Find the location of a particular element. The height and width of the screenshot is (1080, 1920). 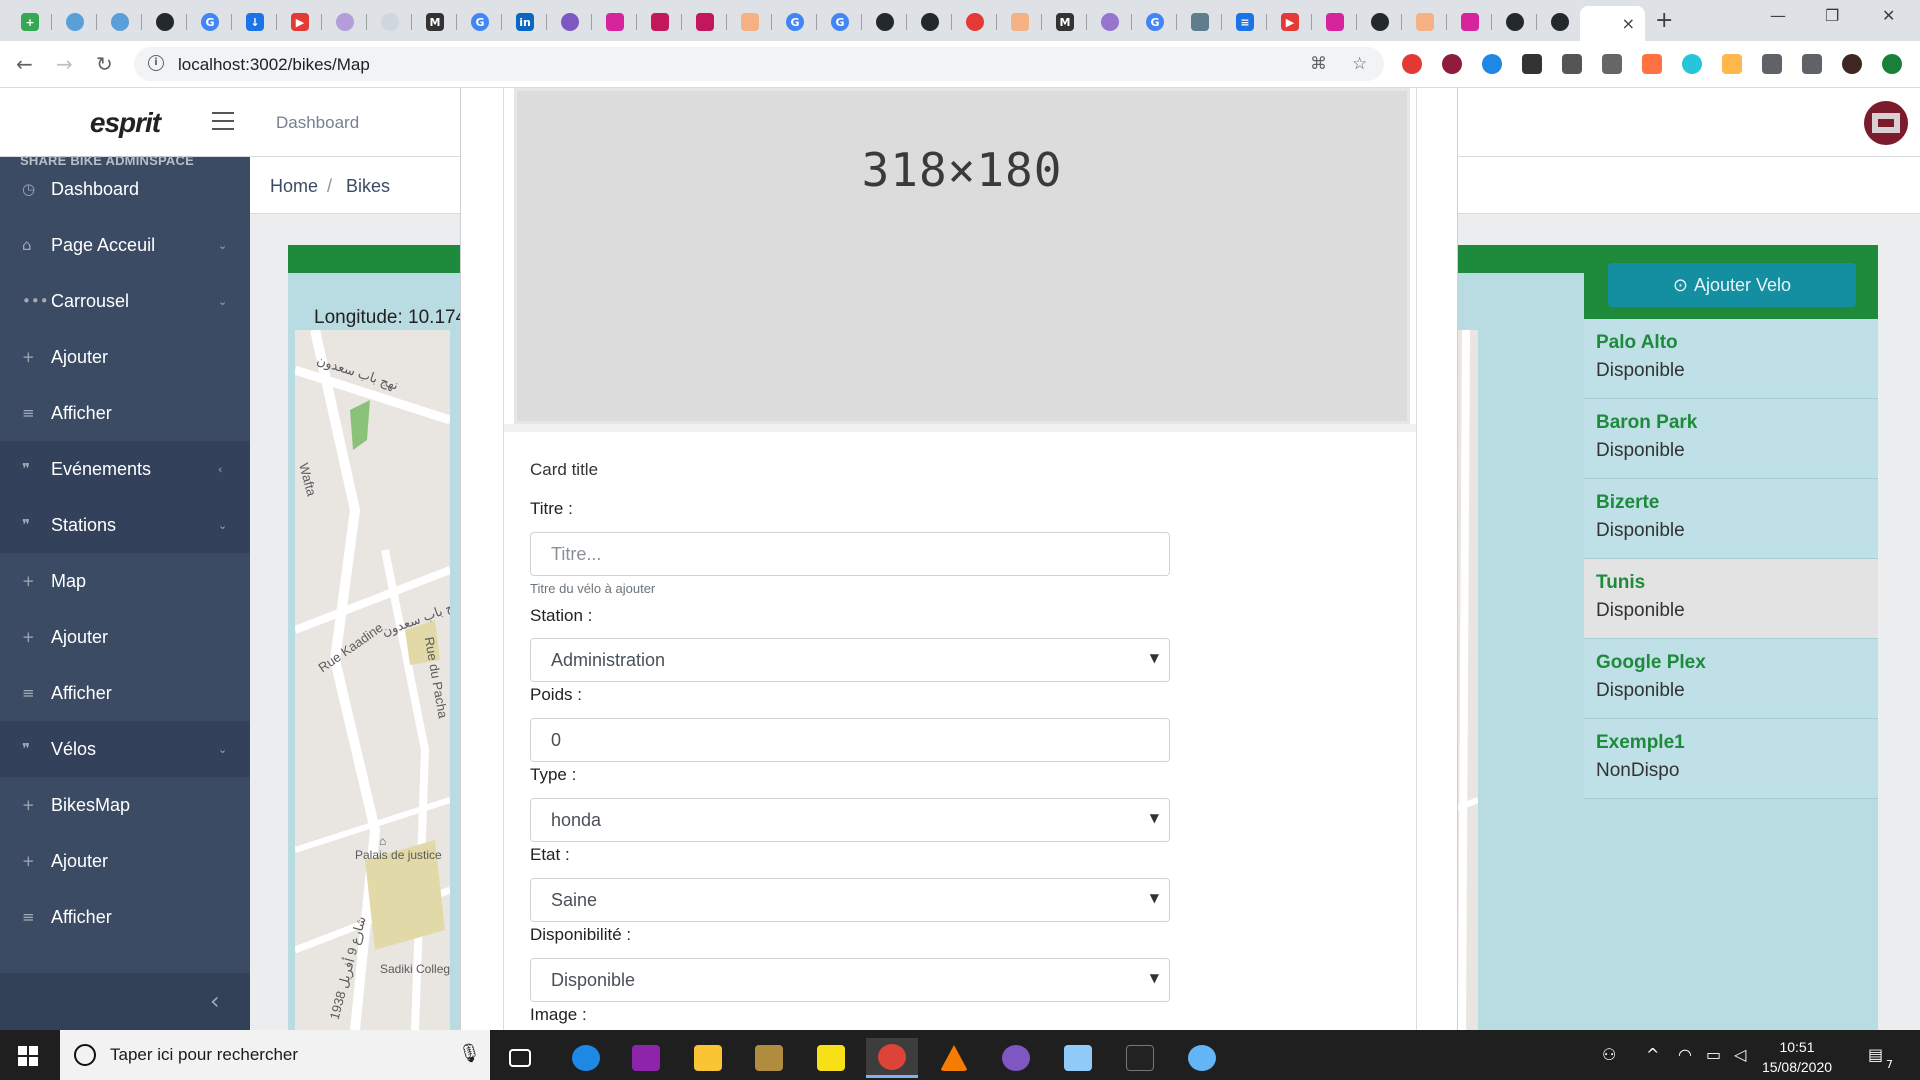

windows-start-icon is located at coordinates (28, 1056).